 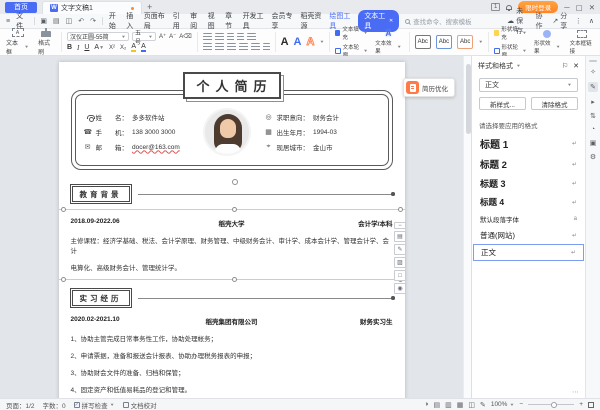 What do you see at coordinates (114, 21) in the screenshot?
I see `menu-home: 开始` at bounding box center [114, 21].